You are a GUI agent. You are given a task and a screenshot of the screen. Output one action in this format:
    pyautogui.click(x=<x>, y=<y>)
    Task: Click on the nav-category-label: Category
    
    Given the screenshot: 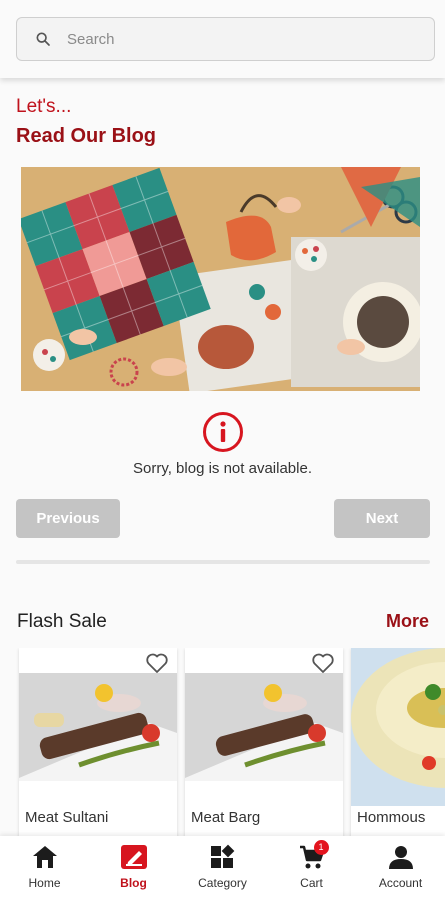 What is the action you would take?
    pyautogui.click(x=222, y=883)
    